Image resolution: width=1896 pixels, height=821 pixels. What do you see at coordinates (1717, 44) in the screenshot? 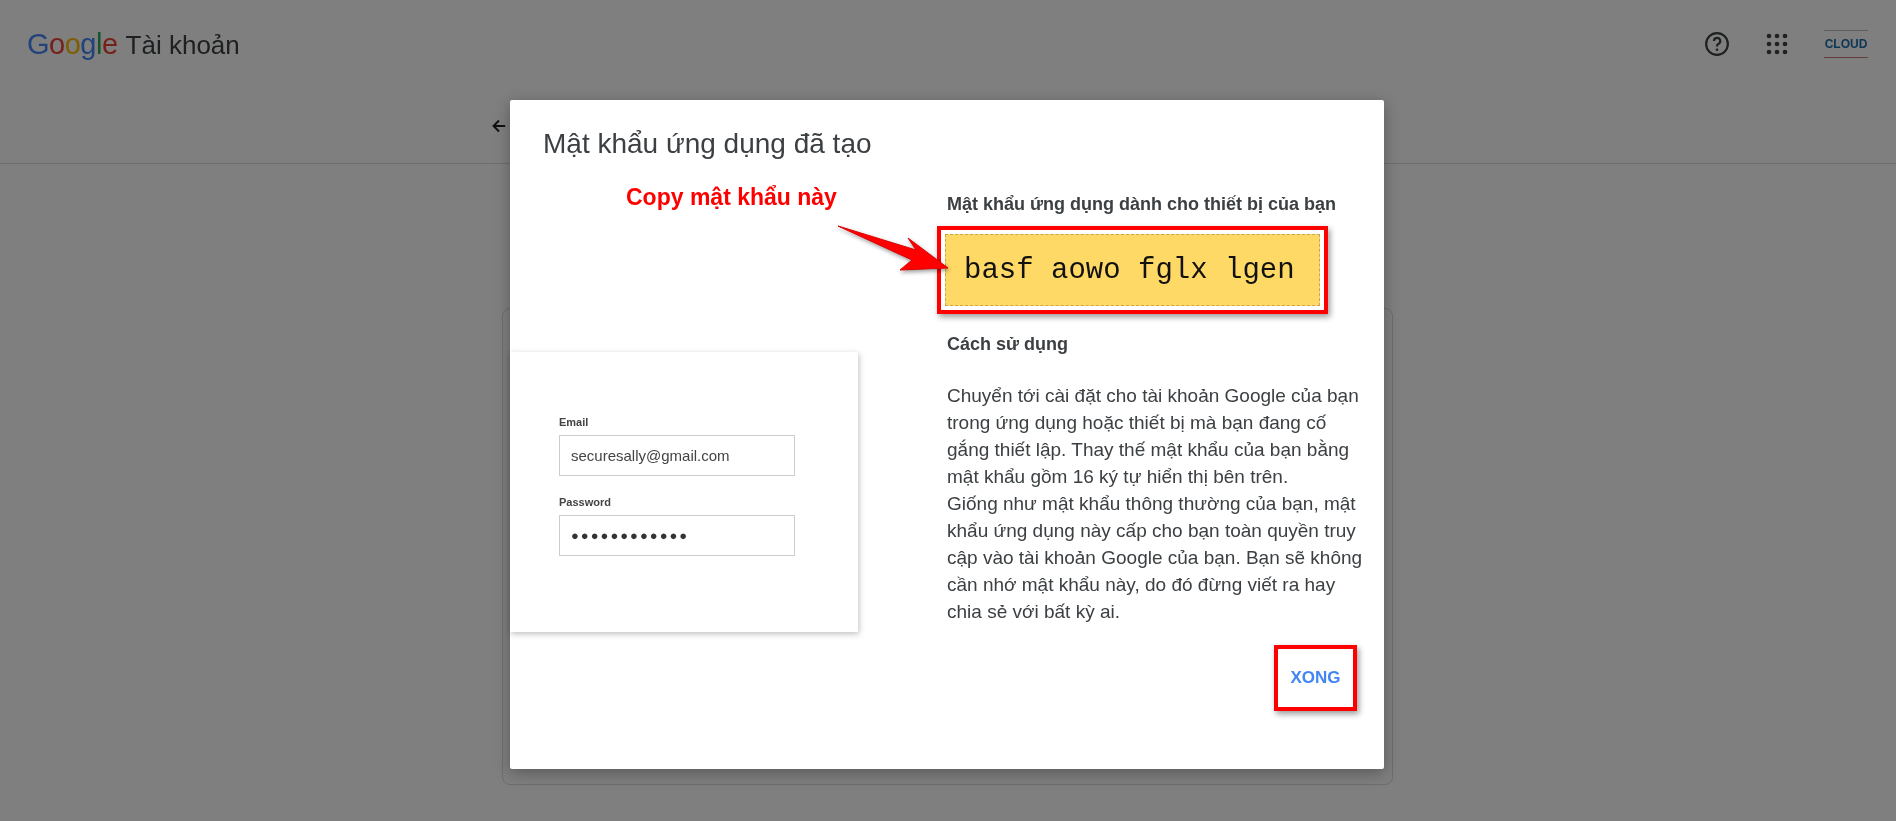
I see `help-icon` at bounding box center [1717, 44].